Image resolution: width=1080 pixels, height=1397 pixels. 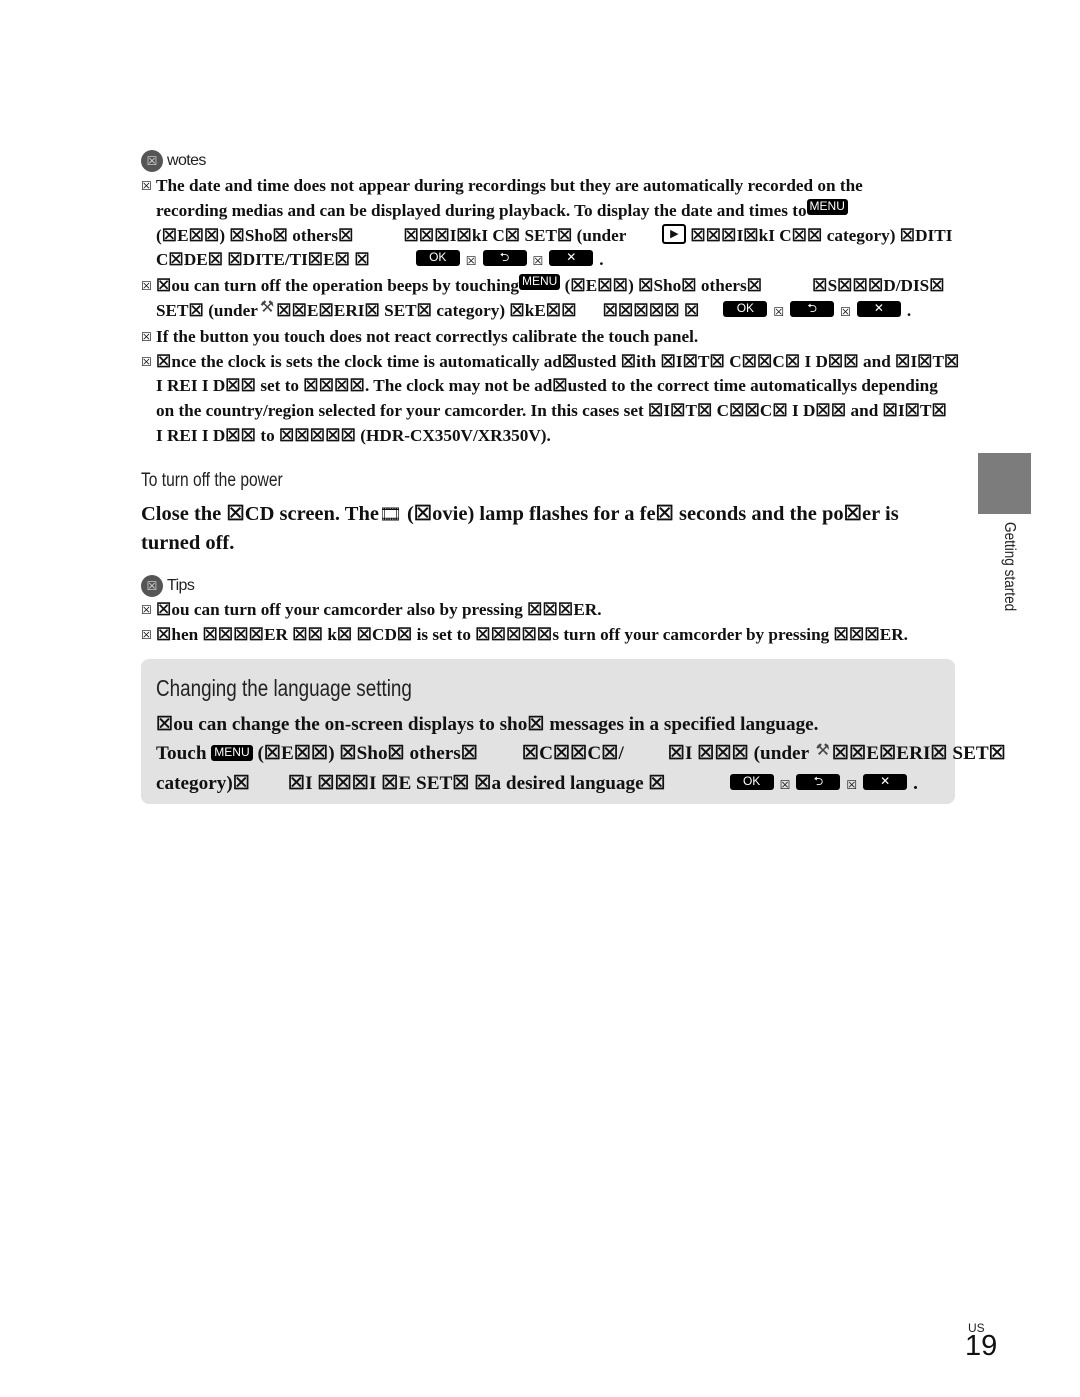 What do you see at coordinates (426, 310) in the screenshot?
I see `note-text: ☒☒E☒ERI☒ SET☒ category) ☒kE☒☒` at bounding box center [426, 310].